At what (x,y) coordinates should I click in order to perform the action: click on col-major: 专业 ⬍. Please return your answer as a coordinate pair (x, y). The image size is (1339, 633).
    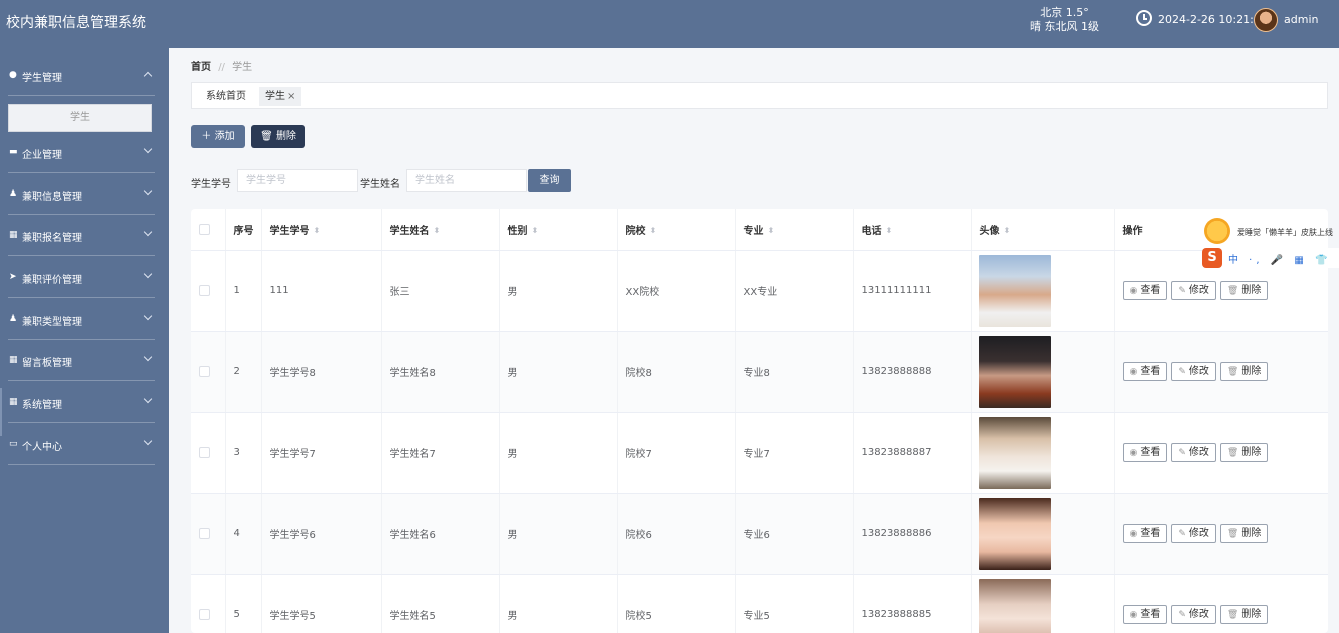
    Looking at the image, I should click on (794, 230).